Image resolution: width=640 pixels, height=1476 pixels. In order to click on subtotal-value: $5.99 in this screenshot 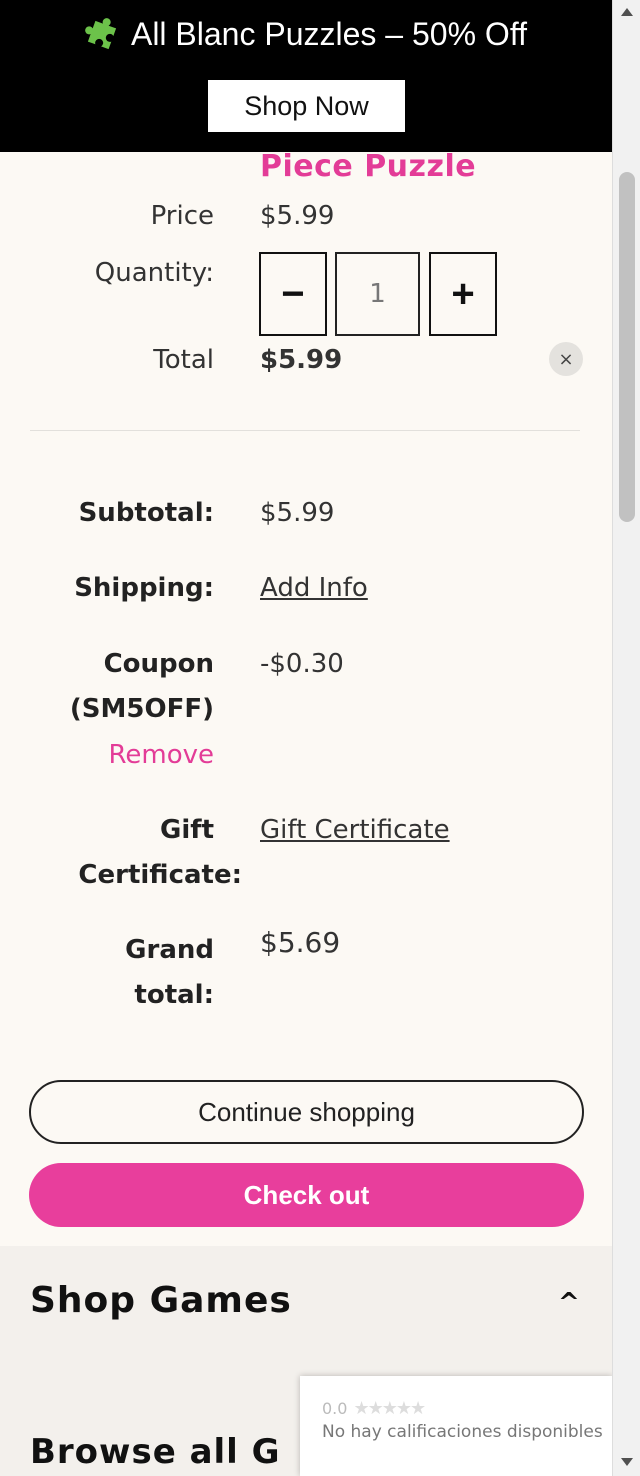, I will do `click(297, 513)`.